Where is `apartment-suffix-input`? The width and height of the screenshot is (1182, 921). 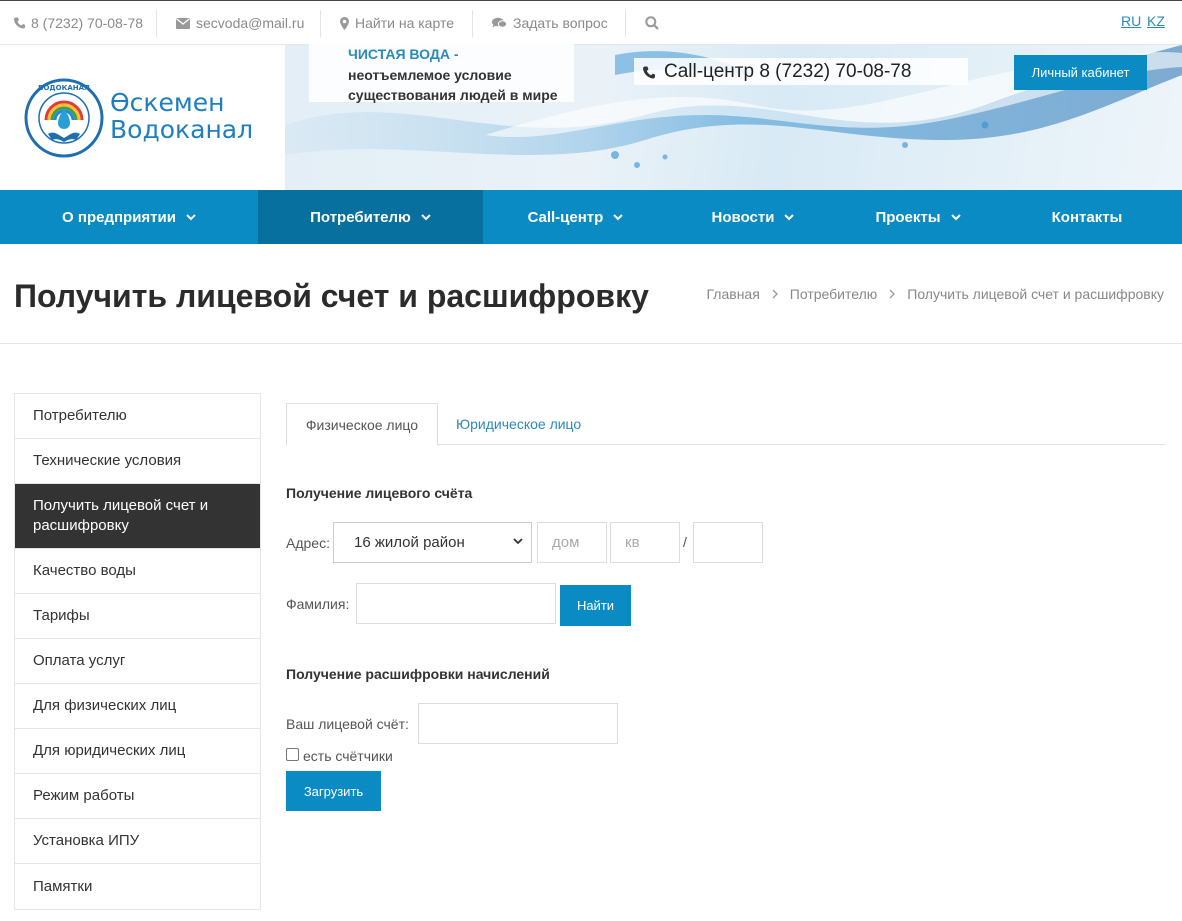
apartment-suffix-input is located at coordinates (728, 542).